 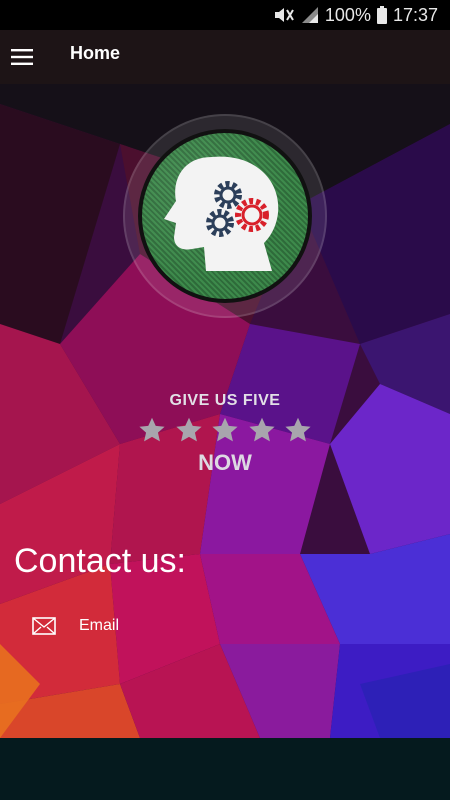 I want to click on rating-title: GIVE US FIVE, so click(x=225, y=400).